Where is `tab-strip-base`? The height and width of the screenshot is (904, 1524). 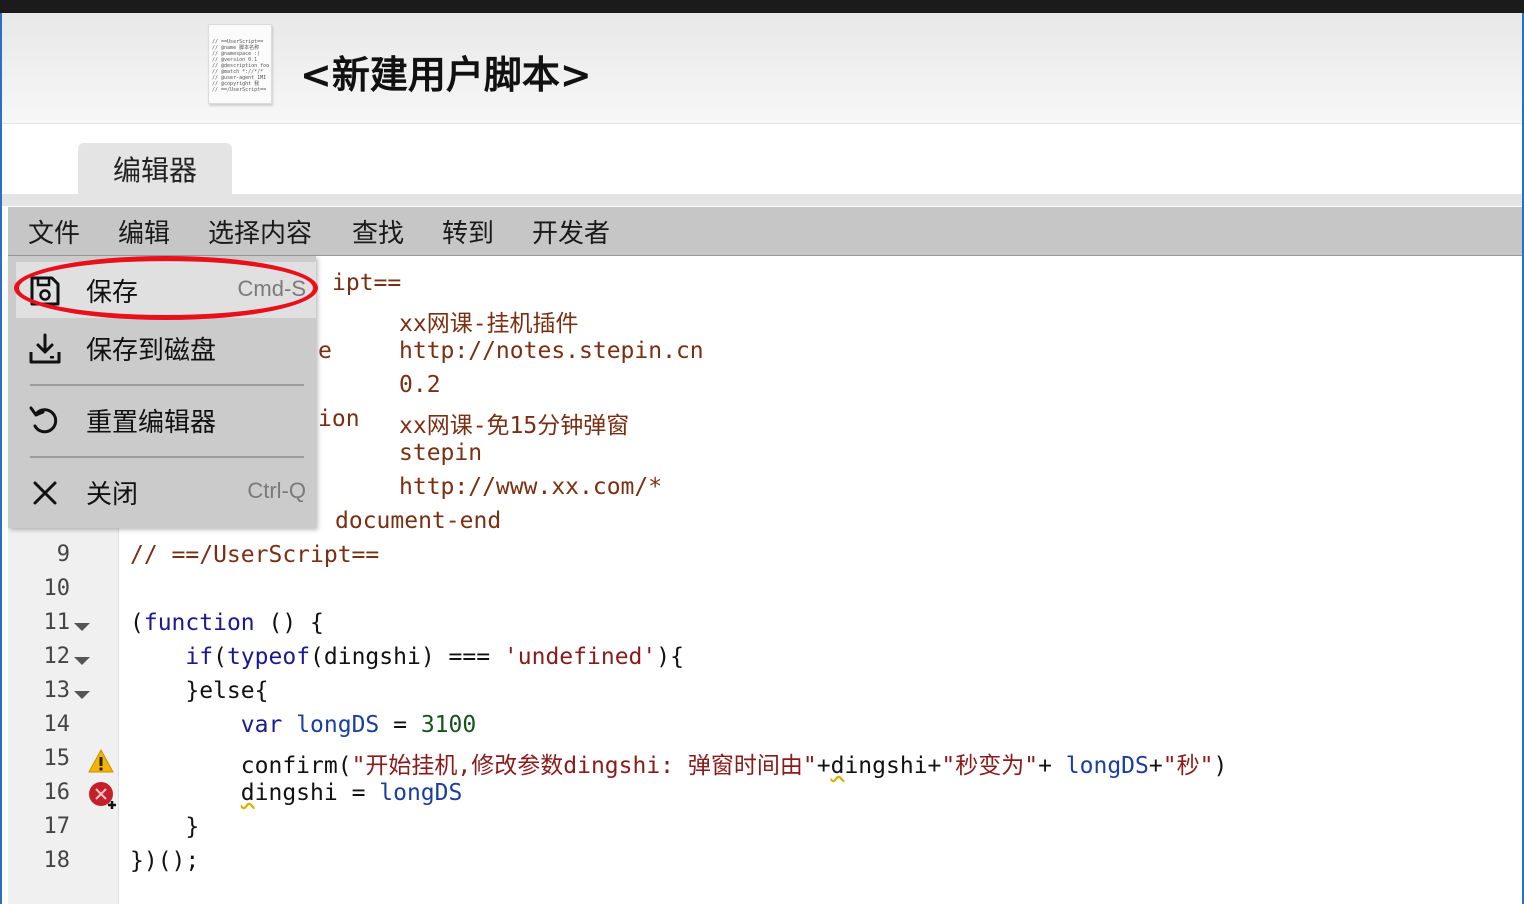
tab-strip-base is located at coordinates (762, 200).